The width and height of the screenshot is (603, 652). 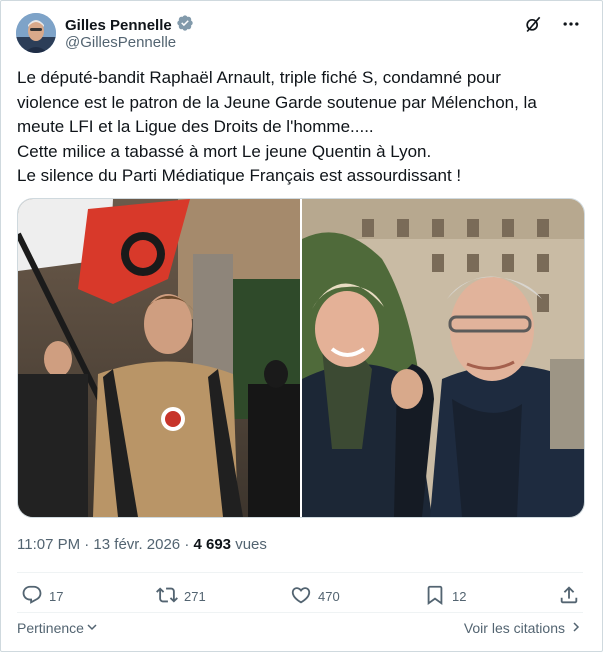 I want to click on relevance-label: Pertinence, so click(x=50, y=628).